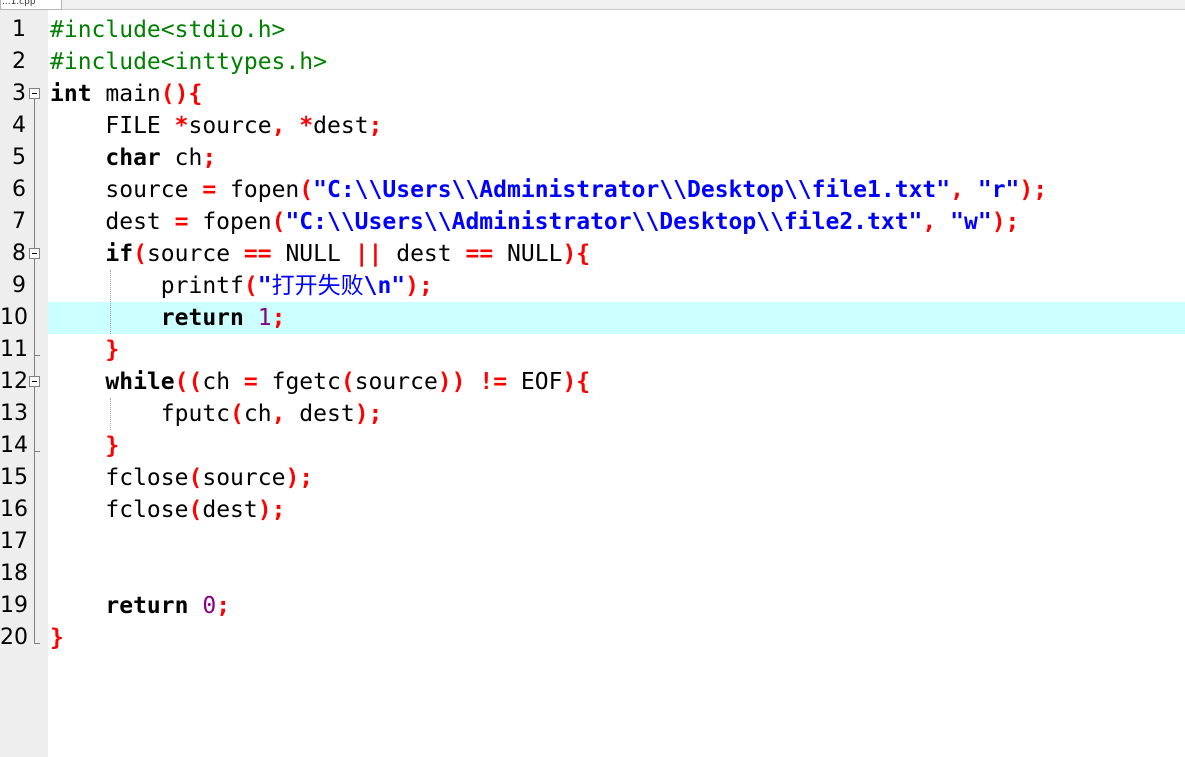 The height and width of the screenshot is (757, 1185). Describe the element at coordinates (317, 286) in the screenshot. I see `string-literal: 打开失败` at that location.